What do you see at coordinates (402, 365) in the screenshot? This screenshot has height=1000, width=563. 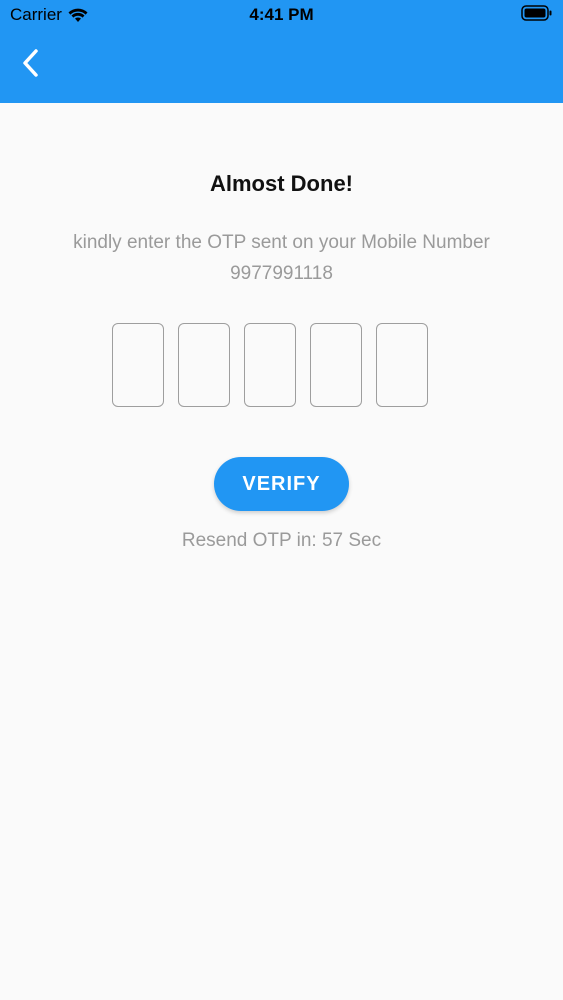 I see `otp-digit-5-input` at bounding box center [402, 365].